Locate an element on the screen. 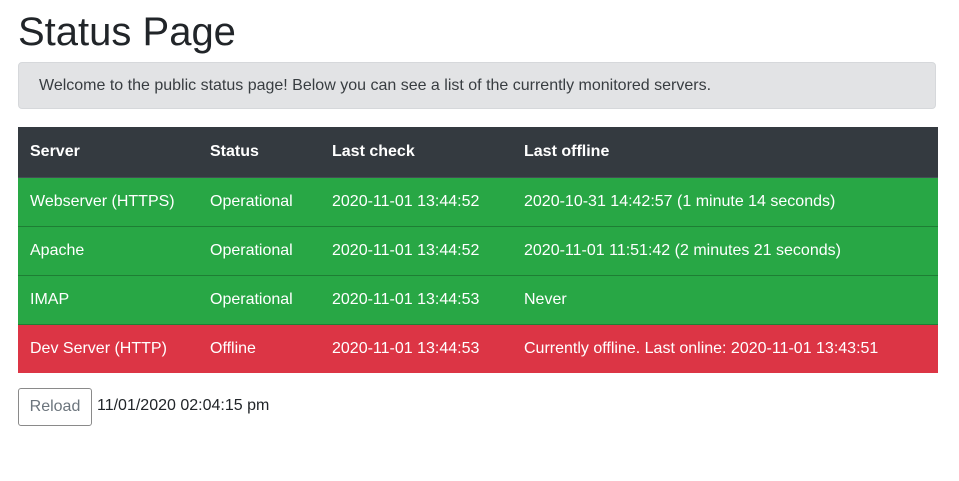  server-name-cell: Dev Server (HTTP) is located at coordinates (108, 348).